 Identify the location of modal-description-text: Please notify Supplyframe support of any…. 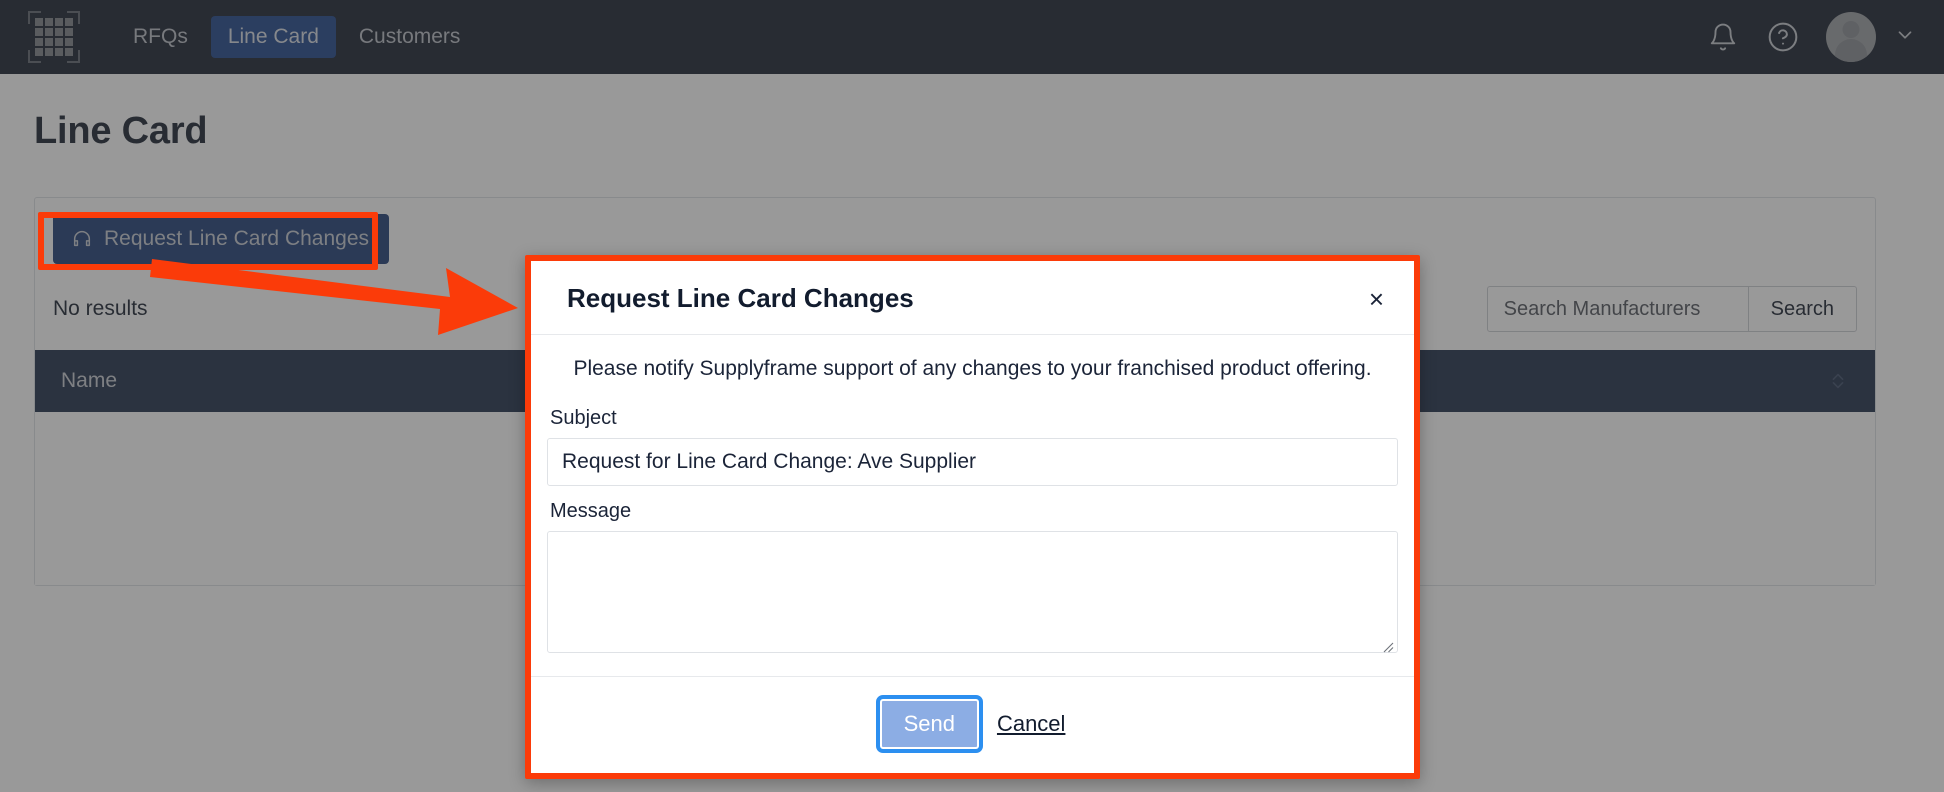
(972, 368).